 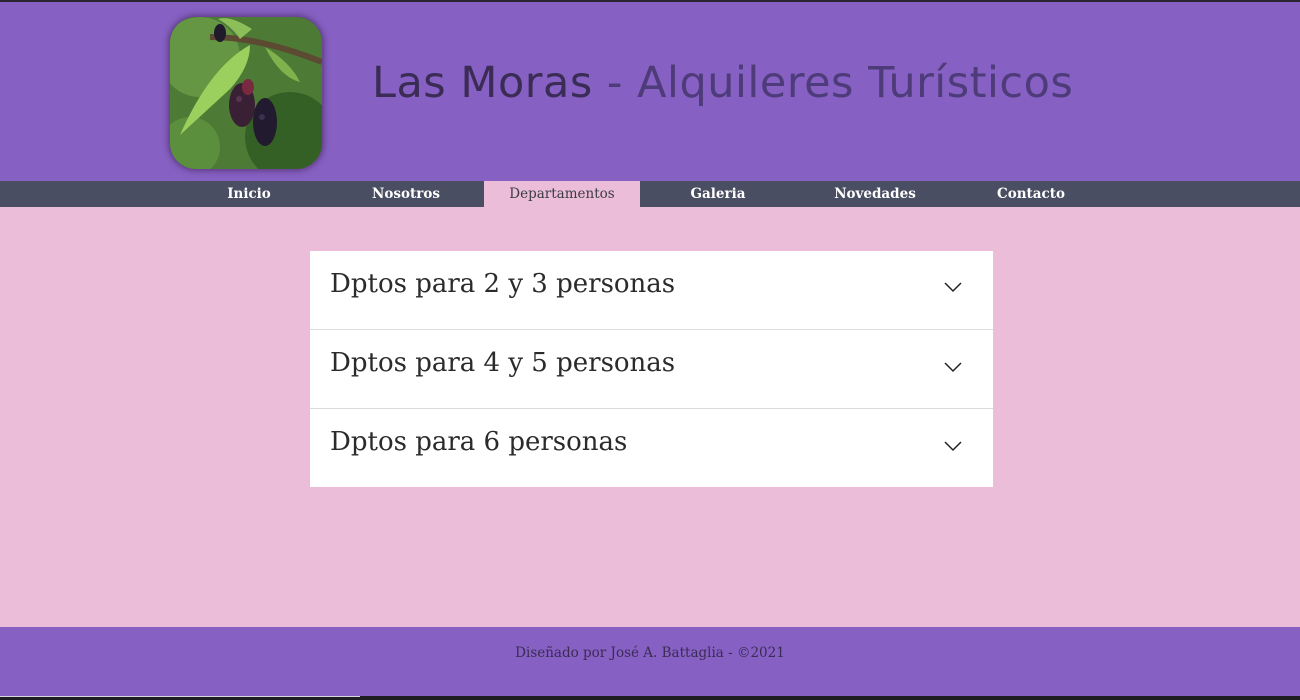 What do you see at coordinates (406, 194) in the screenshot?
I see `nav-item-nosotros: Nosotros` at bounding box center [406, 194].